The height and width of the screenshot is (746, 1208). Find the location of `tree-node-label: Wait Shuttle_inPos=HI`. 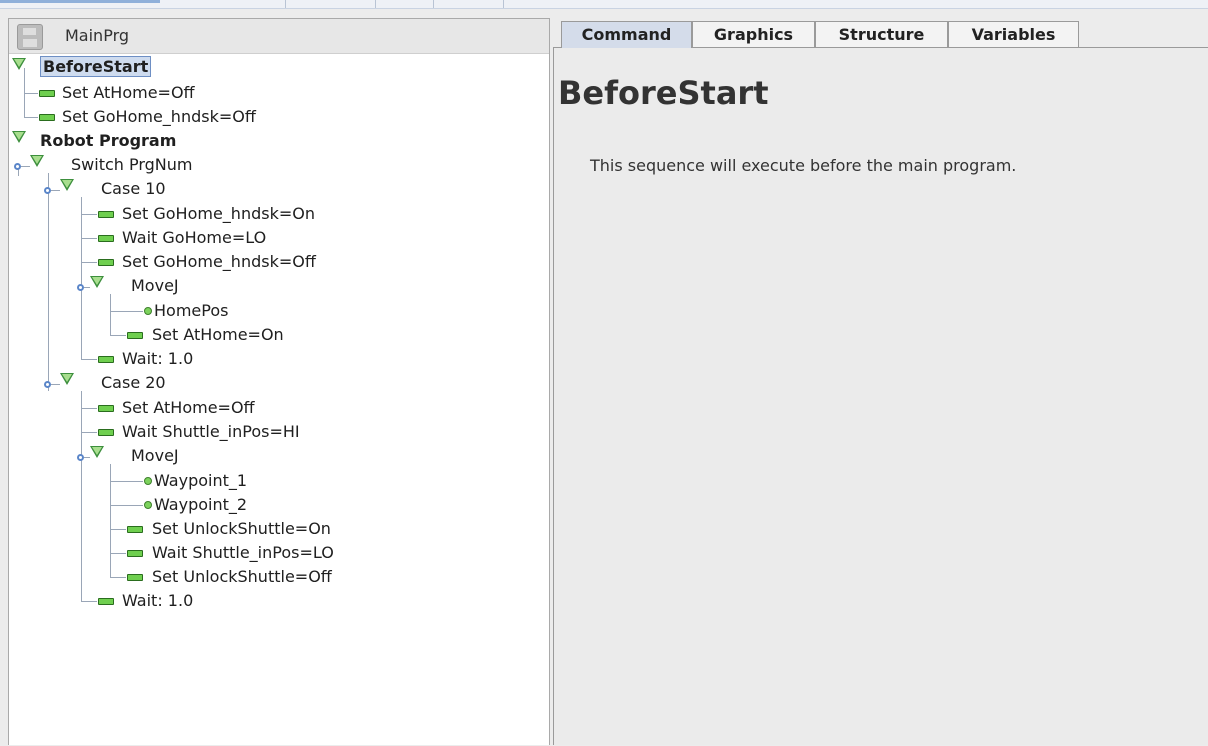

tree-node-label: Wait Shuttle_inPos=HI is located at coordinates (211, 431).